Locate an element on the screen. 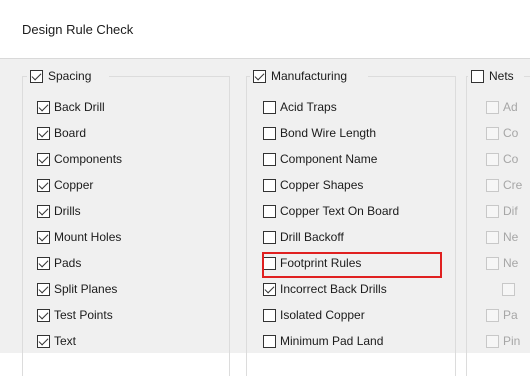 The width and height of the screenshot is (530, 376). nets-item-5-checkbox is located at coordinates (492, 211).